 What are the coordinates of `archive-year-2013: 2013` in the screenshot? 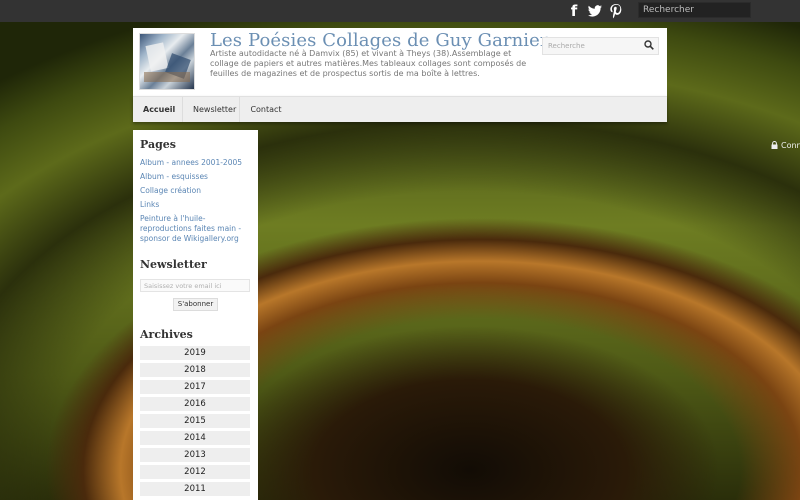 It's located at (195, 455).